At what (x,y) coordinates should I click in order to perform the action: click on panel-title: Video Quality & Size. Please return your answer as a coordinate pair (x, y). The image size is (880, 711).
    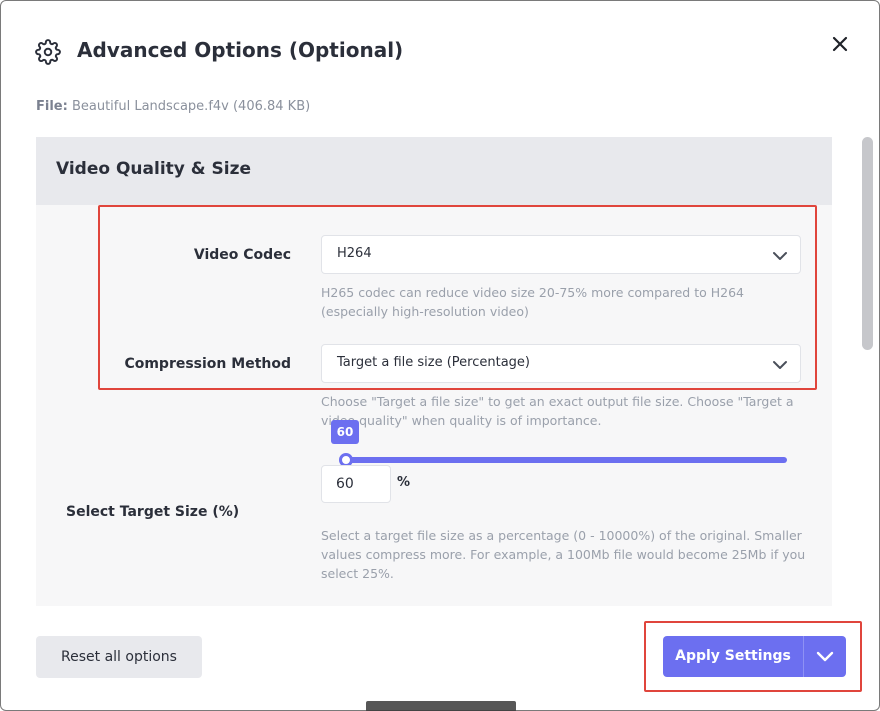
    Looking at the image, I should click on (154, 169).